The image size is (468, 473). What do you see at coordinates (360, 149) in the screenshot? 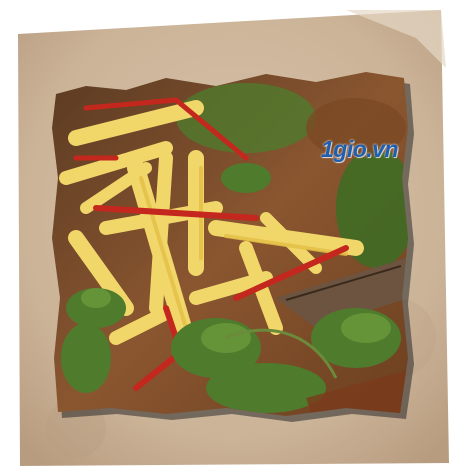
I see `watermark-logo: 1gio.vn` at bounding box center [360, 149].